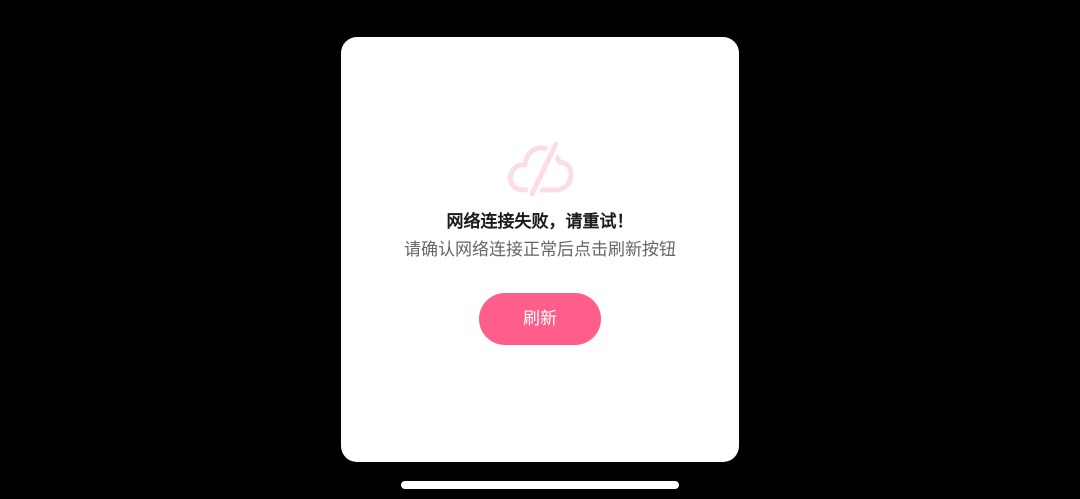 This screenshot has height=499, width=1080. I want to click on refresh-button: 刷新, so click(540, 319).